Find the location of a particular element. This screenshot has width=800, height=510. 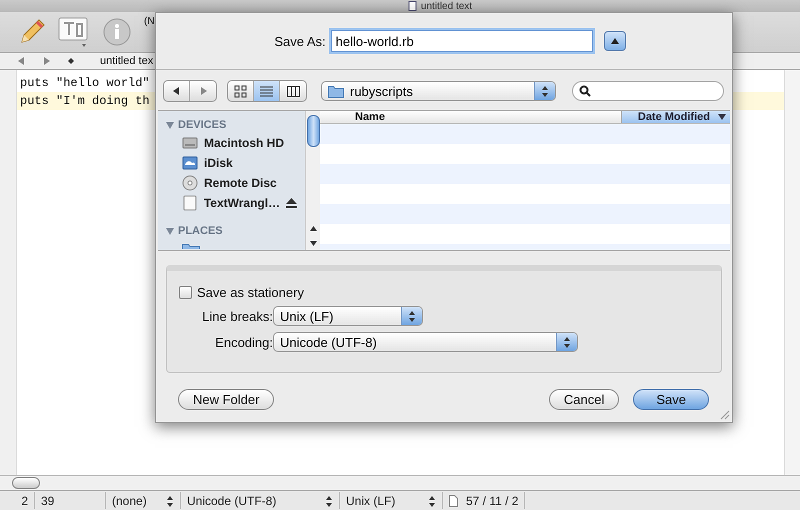

code-line: puts "hello world" is located at coordinates (85, 83).